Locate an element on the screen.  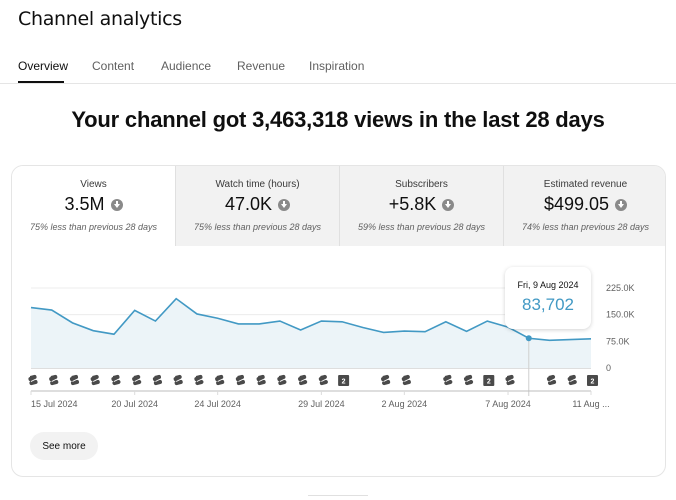
x-tick-label: 29 Jul 2024 is located at coordinates (321, 404).